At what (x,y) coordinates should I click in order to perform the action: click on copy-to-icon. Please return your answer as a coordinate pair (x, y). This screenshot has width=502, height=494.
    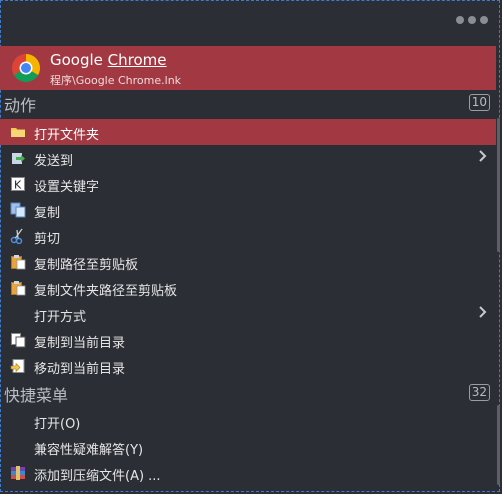
    Looking at the image, I should click on (18, 340).